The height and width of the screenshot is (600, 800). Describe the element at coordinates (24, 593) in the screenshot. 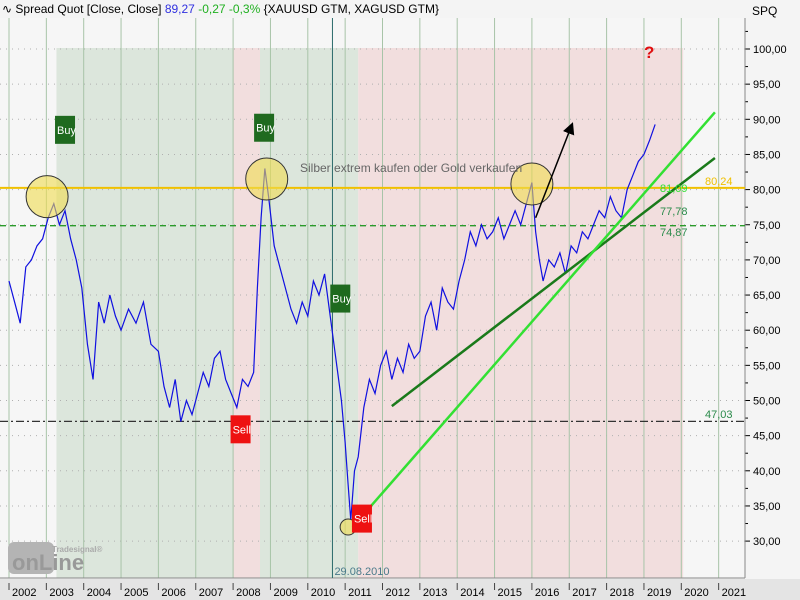

I see `x-tick-label: 2002` at that location.